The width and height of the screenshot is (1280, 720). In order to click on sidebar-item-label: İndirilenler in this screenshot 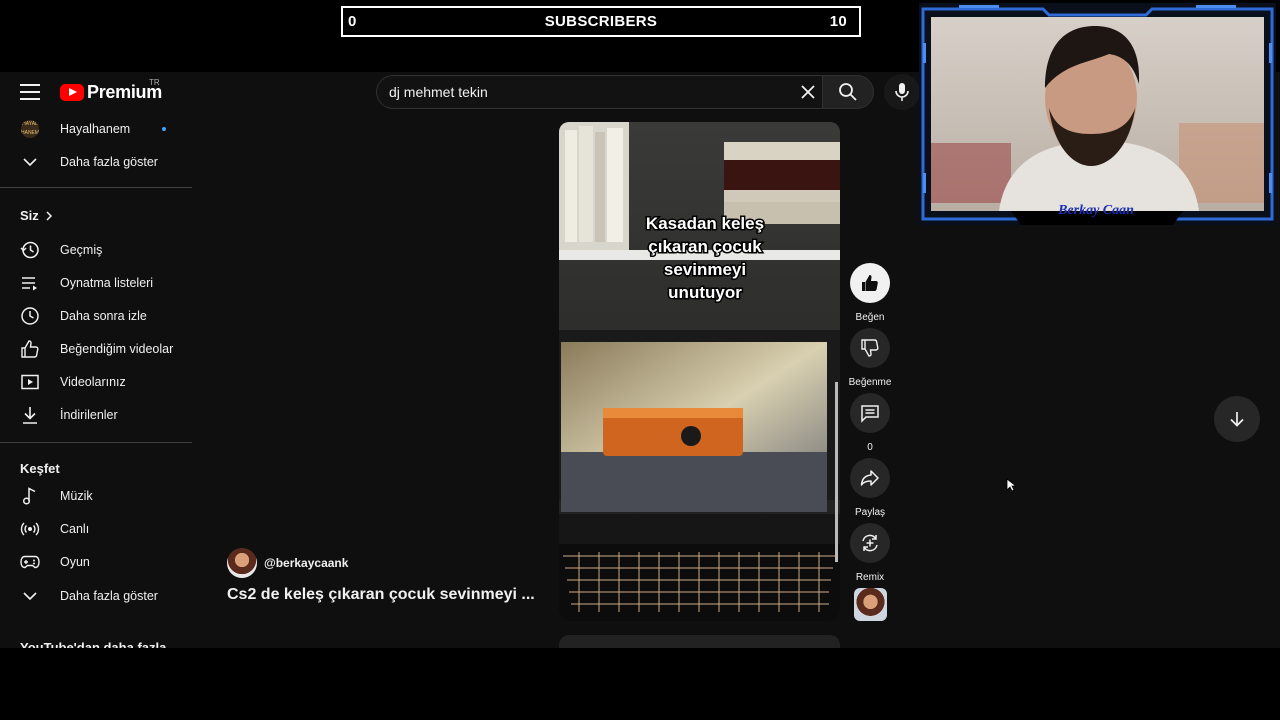, I will do `click(89, 415)`.